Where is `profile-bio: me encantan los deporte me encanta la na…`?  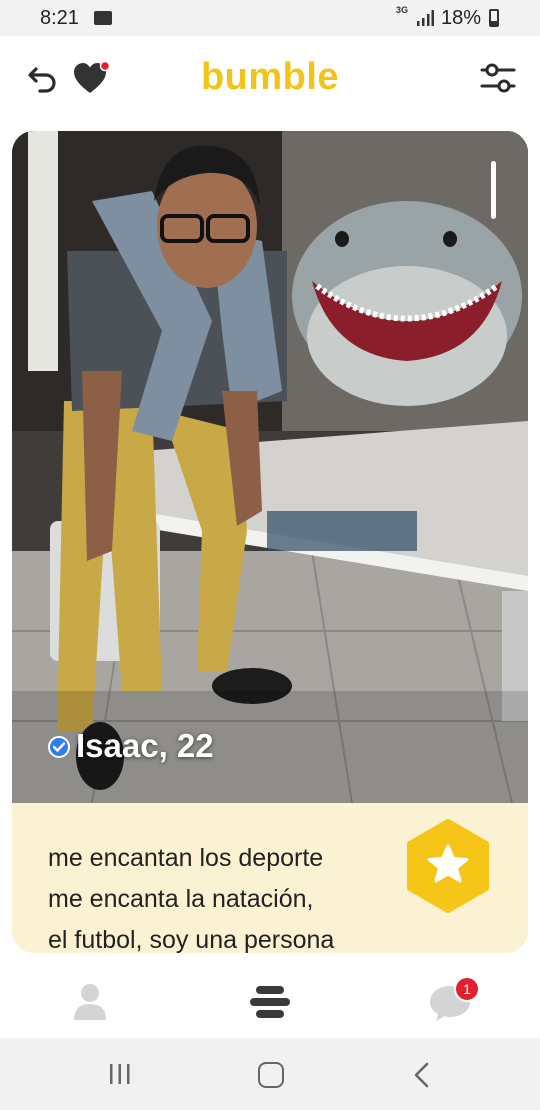
profile-bio: me encantan los deporte me encanta la na… is located at coordinates (248, 895).